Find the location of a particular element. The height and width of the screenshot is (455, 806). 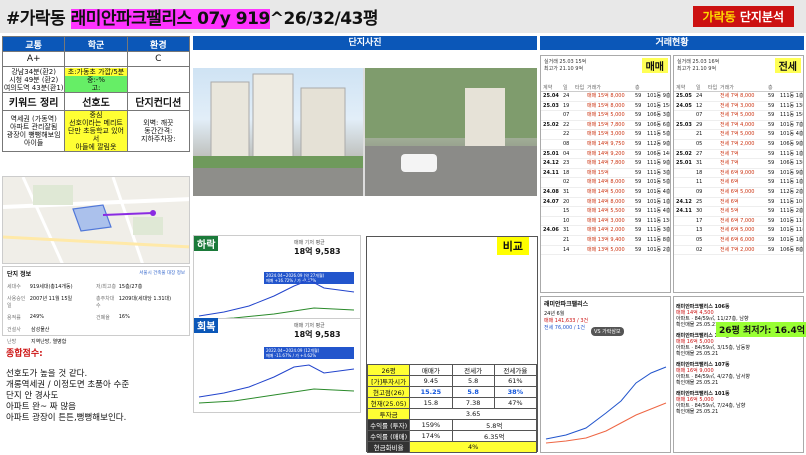

table-cell: 106동 8층 is located at coordinates (792, 249).